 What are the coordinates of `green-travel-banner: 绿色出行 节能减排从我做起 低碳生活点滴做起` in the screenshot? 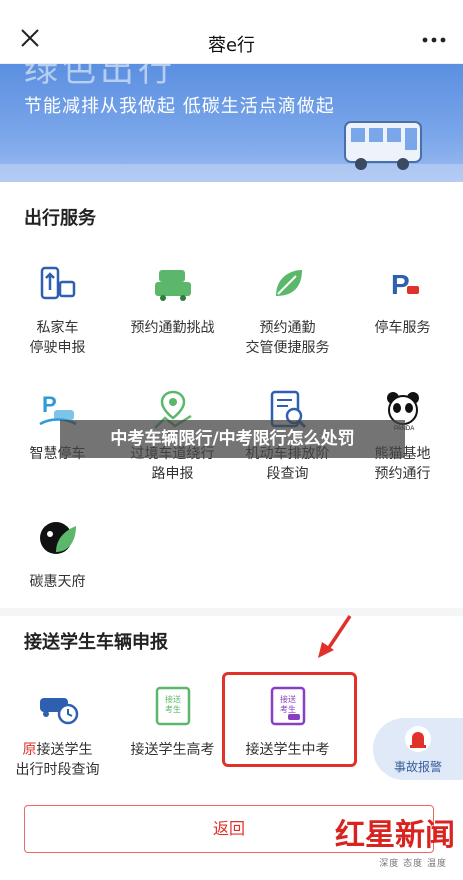 It's located at (231, 123).